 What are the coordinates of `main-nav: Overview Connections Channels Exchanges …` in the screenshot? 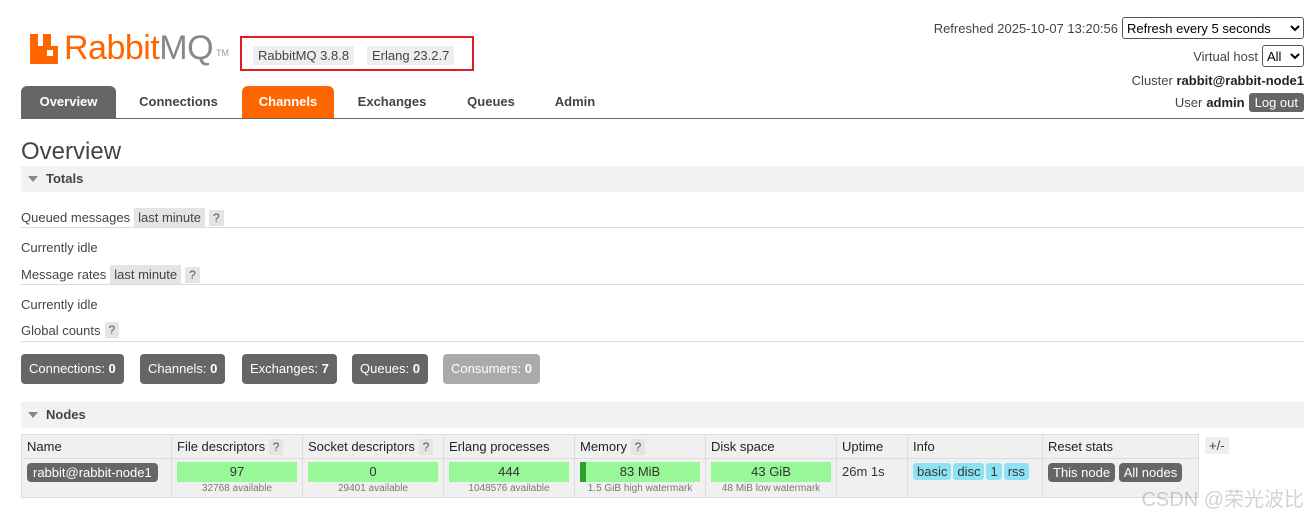 It's located at (662, 102).